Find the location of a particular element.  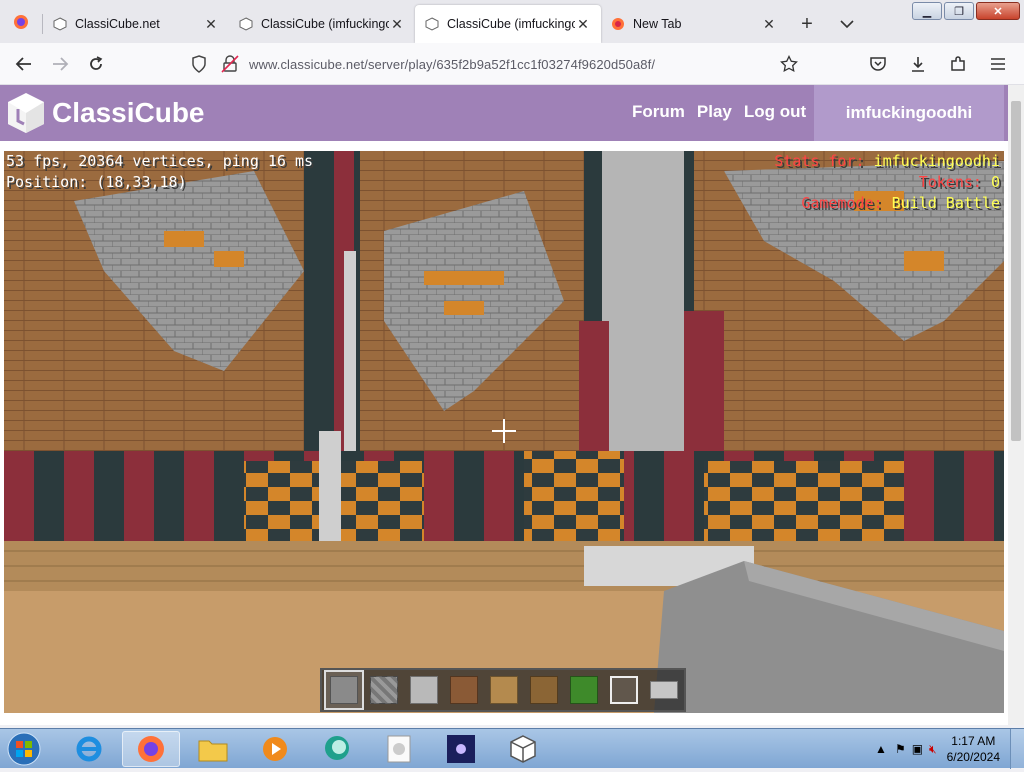

reload-icon is located at coordinates (96, 62).